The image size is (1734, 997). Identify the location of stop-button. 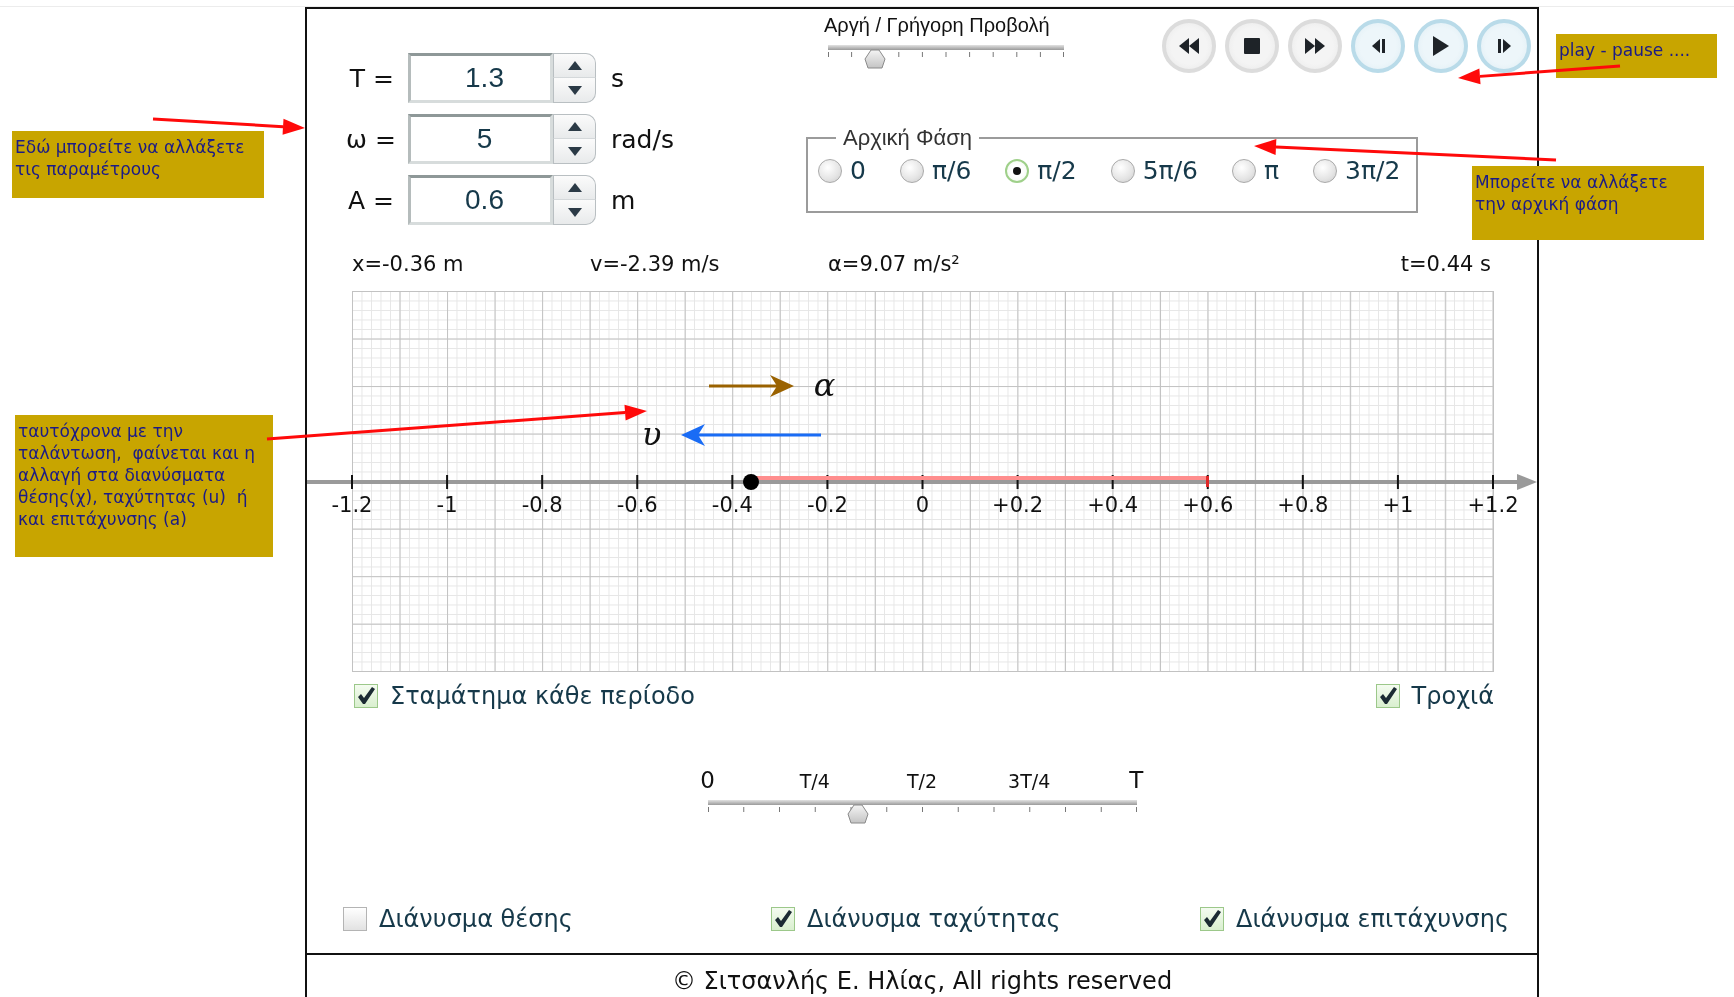
(1252, 46).